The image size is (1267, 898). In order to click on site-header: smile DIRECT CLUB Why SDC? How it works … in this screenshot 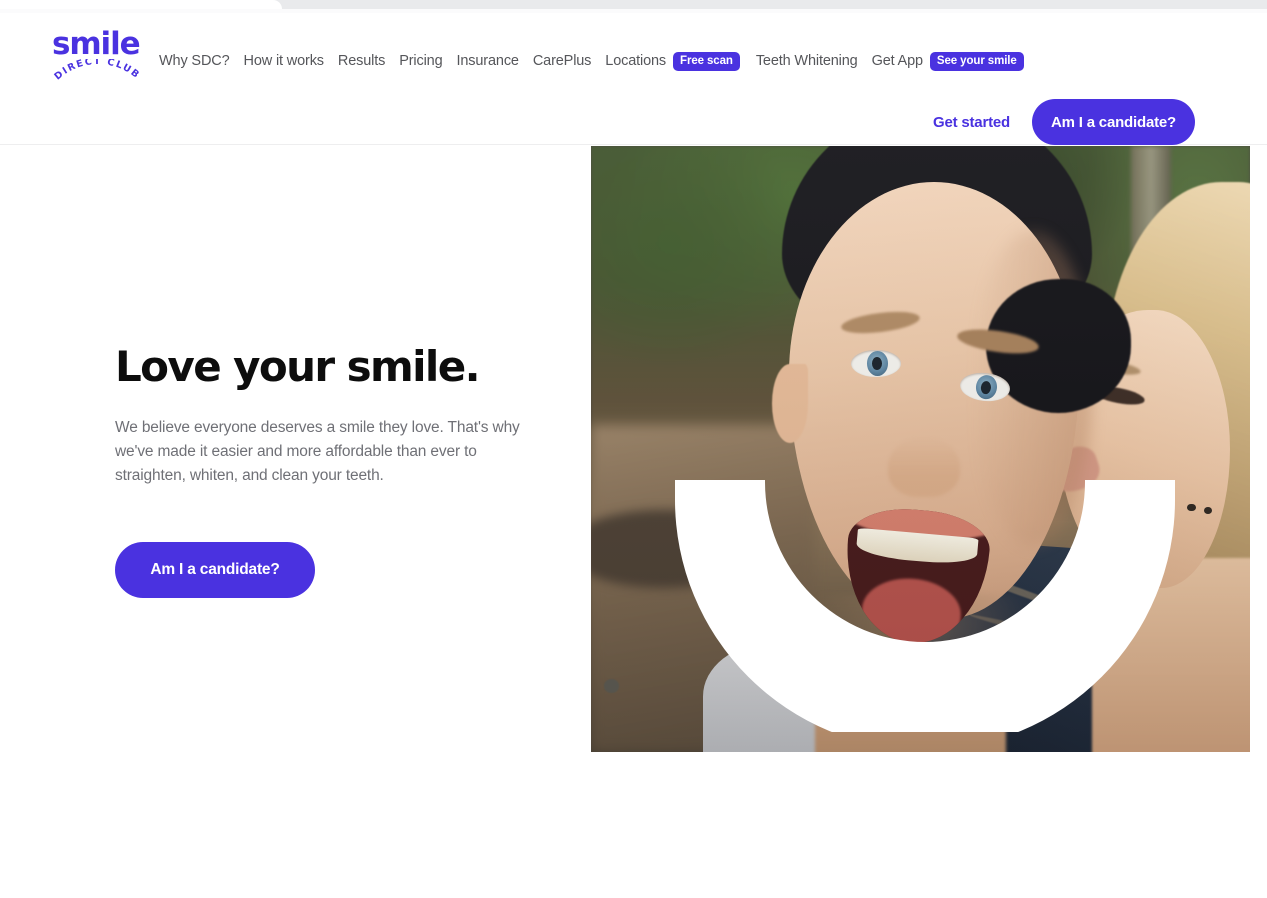, I will do `click(633, 79)`.